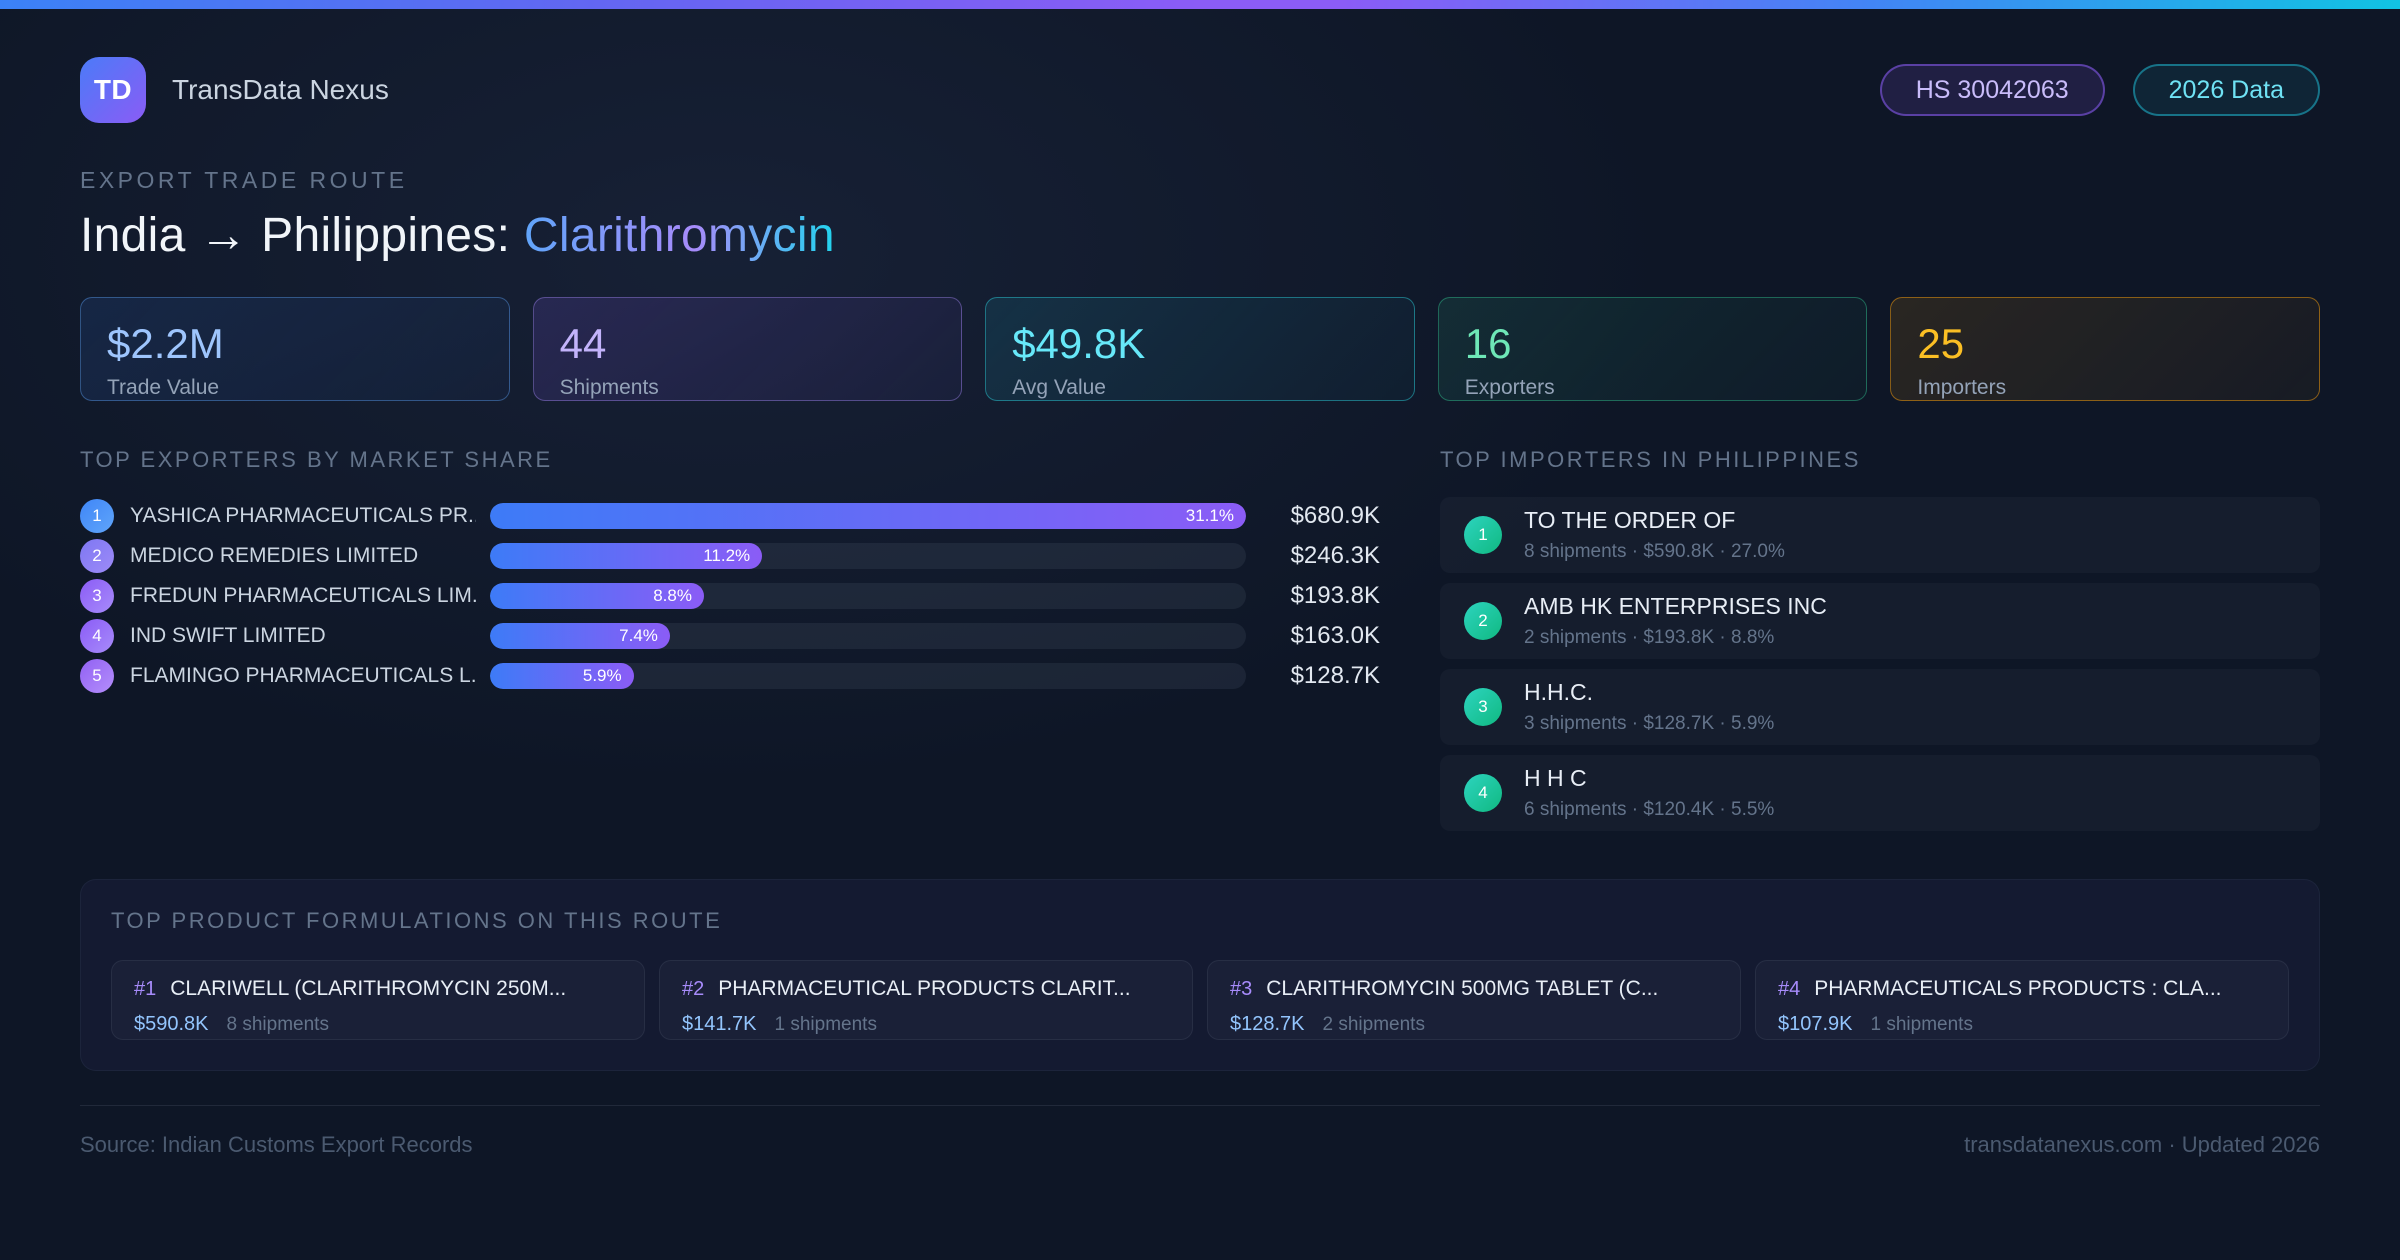 The image size is (2400, 1260). I want to click on importer-rank-badge: 3, so click(1483, 707).